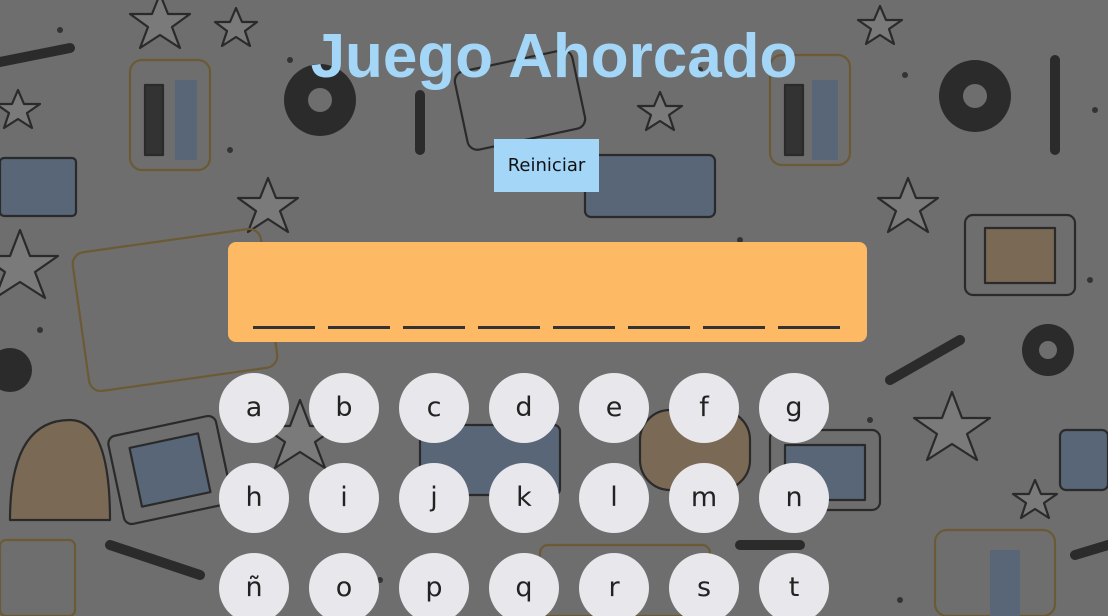 Image resolution: width=1108 pixels, height=616 pixels. Describe the element at coordinates (794, 584) in the screenshot. I see `key-t: t` at that location.